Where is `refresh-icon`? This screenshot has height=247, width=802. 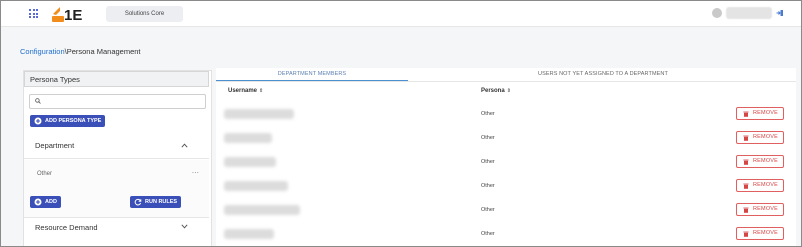 refresh-icon is located at coordinates (138, 202).